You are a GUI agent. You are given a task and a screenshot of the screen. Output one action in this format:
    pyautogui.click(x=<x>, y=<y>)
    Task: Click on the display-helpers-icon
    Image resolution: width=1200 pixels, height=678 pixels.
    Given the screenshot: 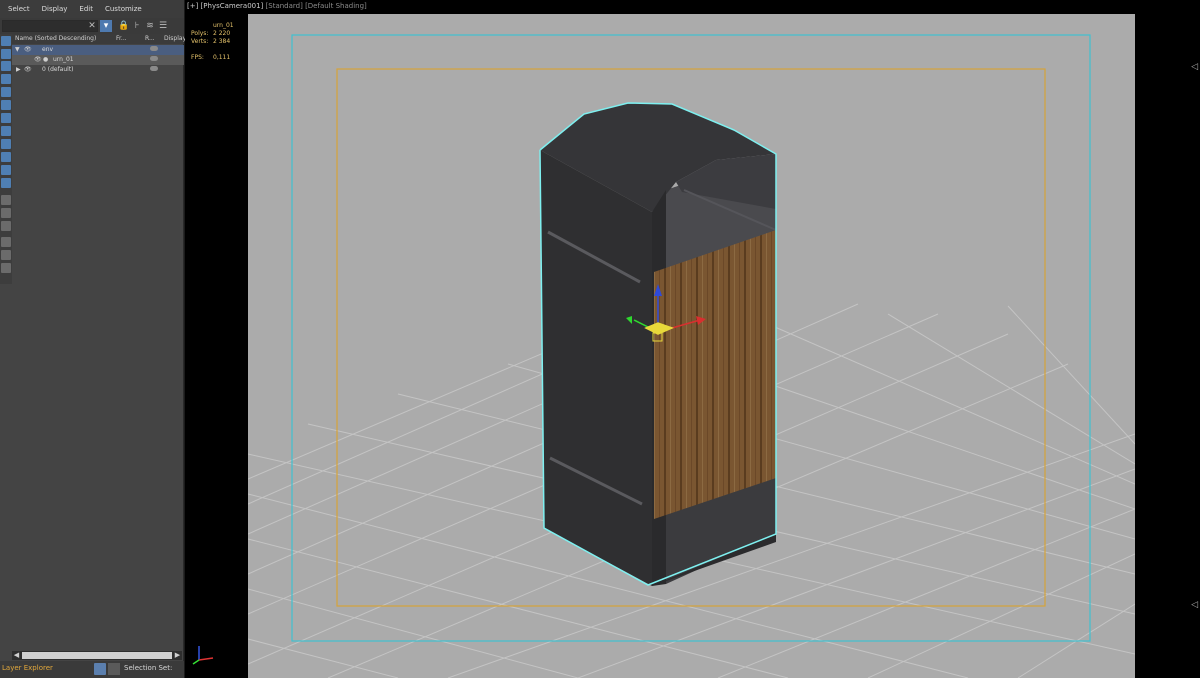 What is the action you would take?
    pyautogui.click(x=6, y=92)
    